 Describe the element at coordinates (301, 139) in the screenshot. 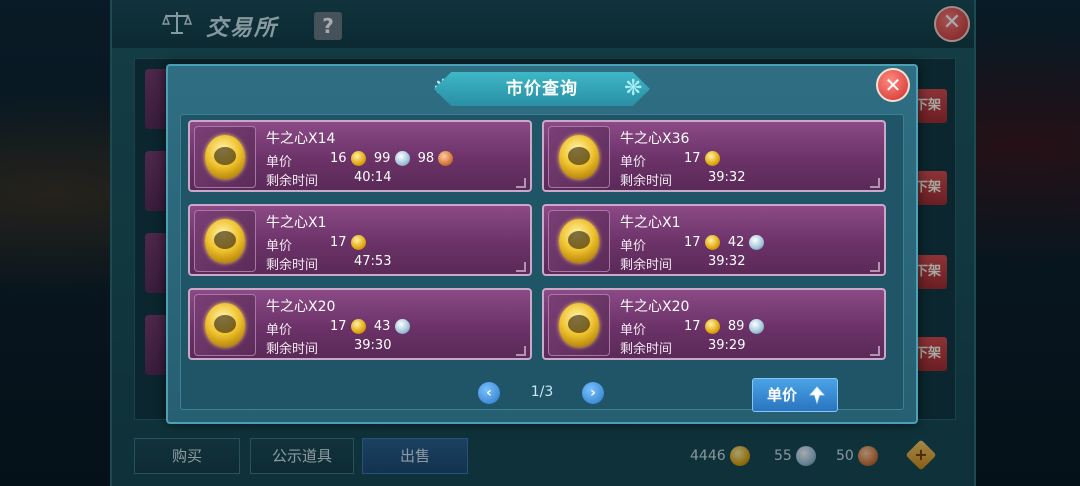

I see `item-name: 牛之心X14` at that location.